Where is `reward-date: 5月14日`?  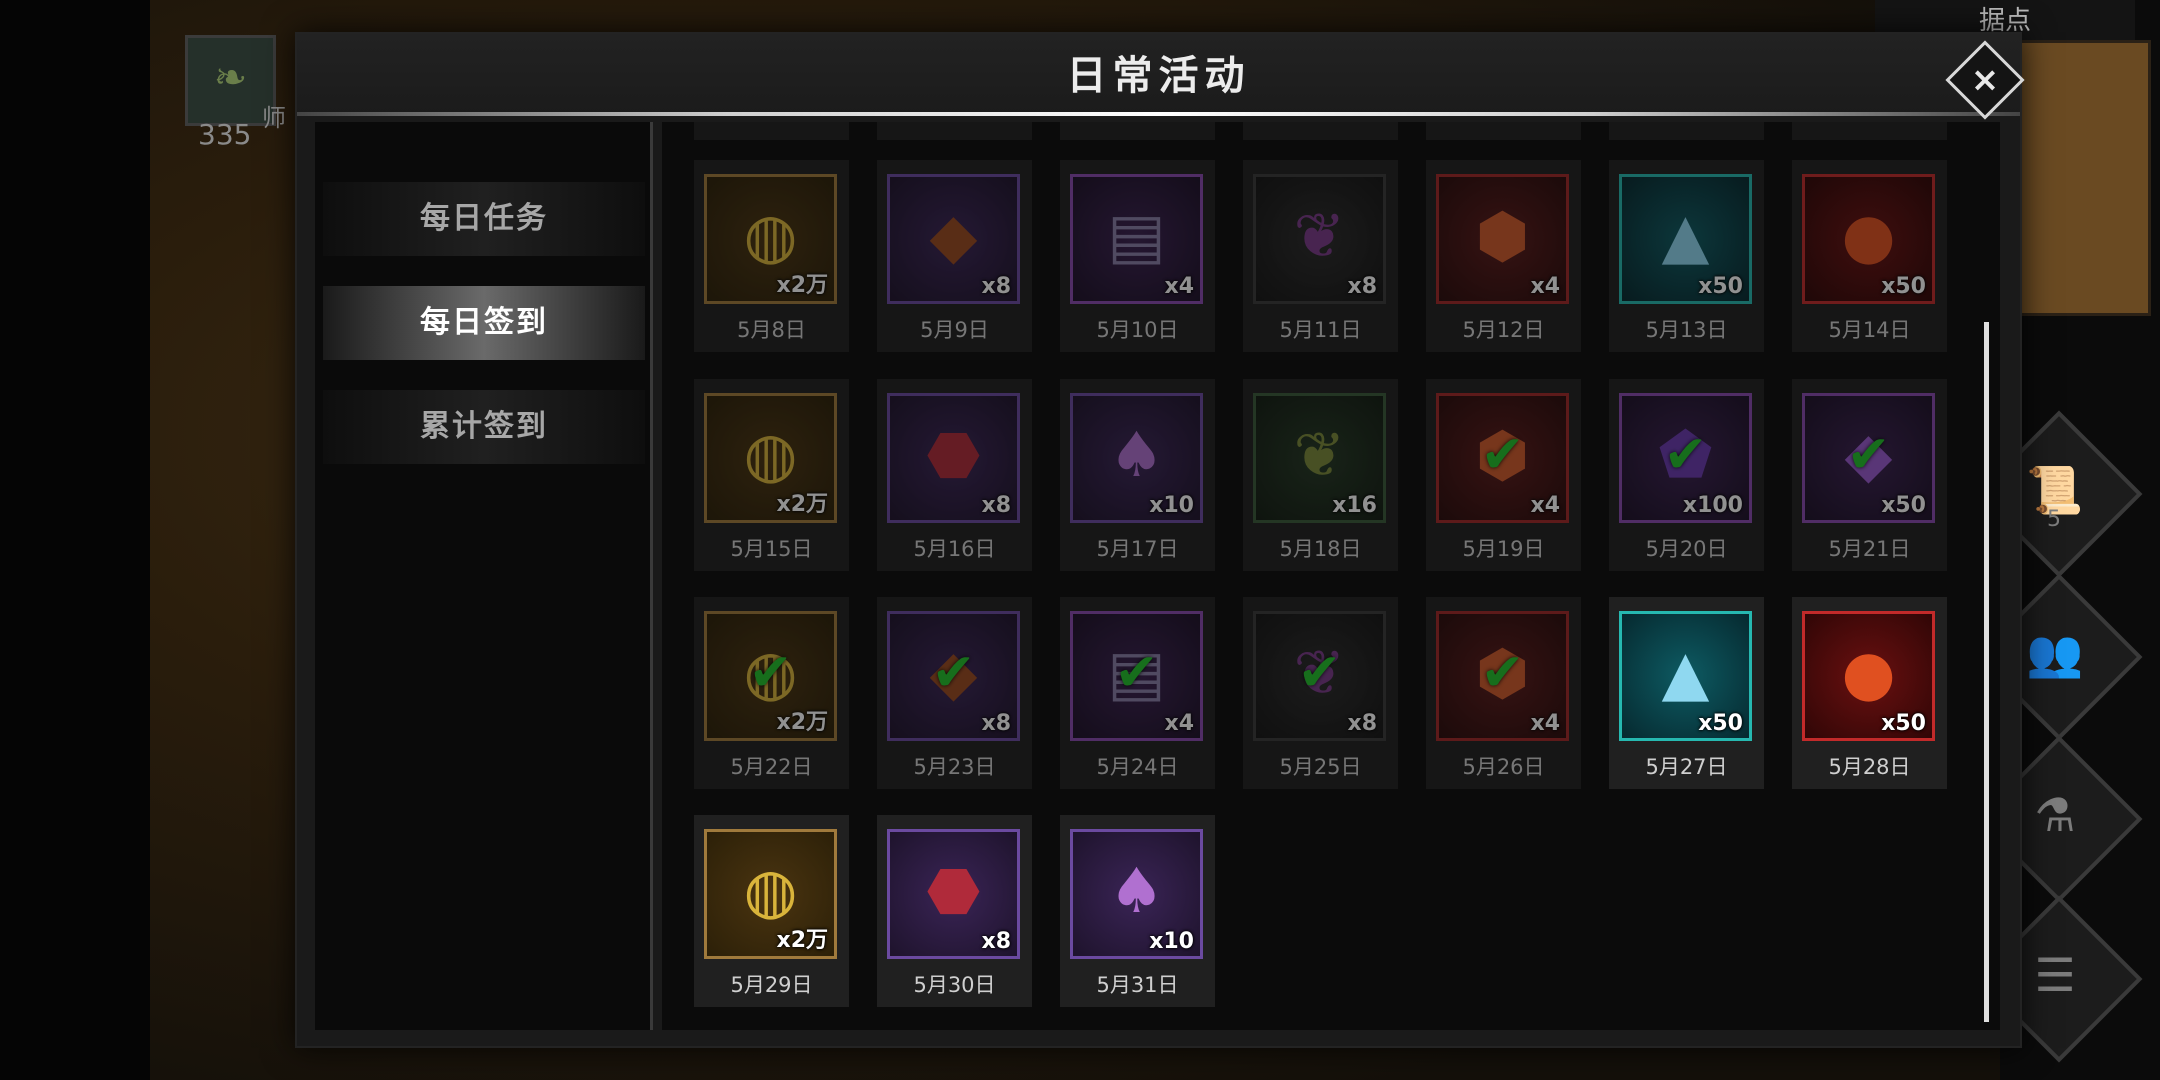 reward-date: 5月14日 is located at coordinates (1869, 330).